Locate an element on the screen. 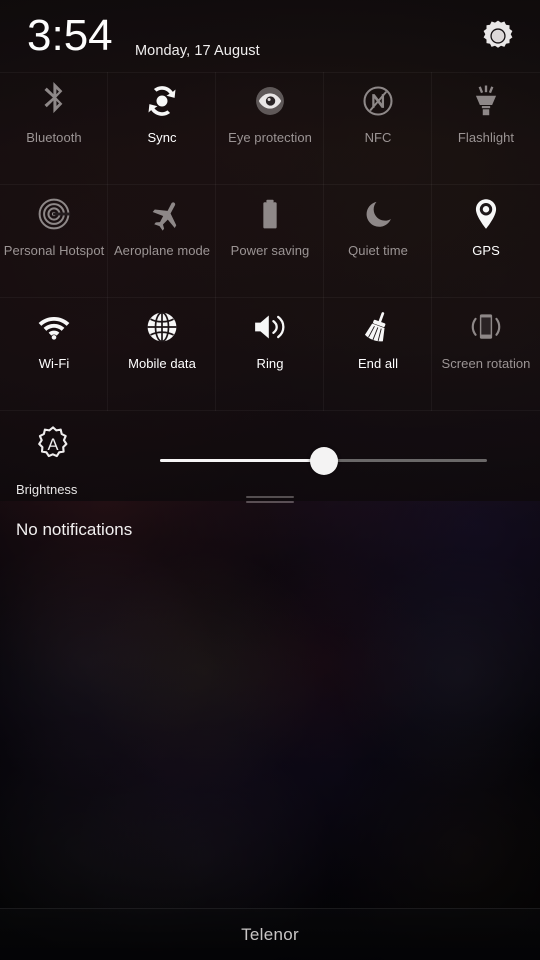 The image size is (540, 960). toggle-wifi: Wi-Fi is located at coordinates (54, 354).